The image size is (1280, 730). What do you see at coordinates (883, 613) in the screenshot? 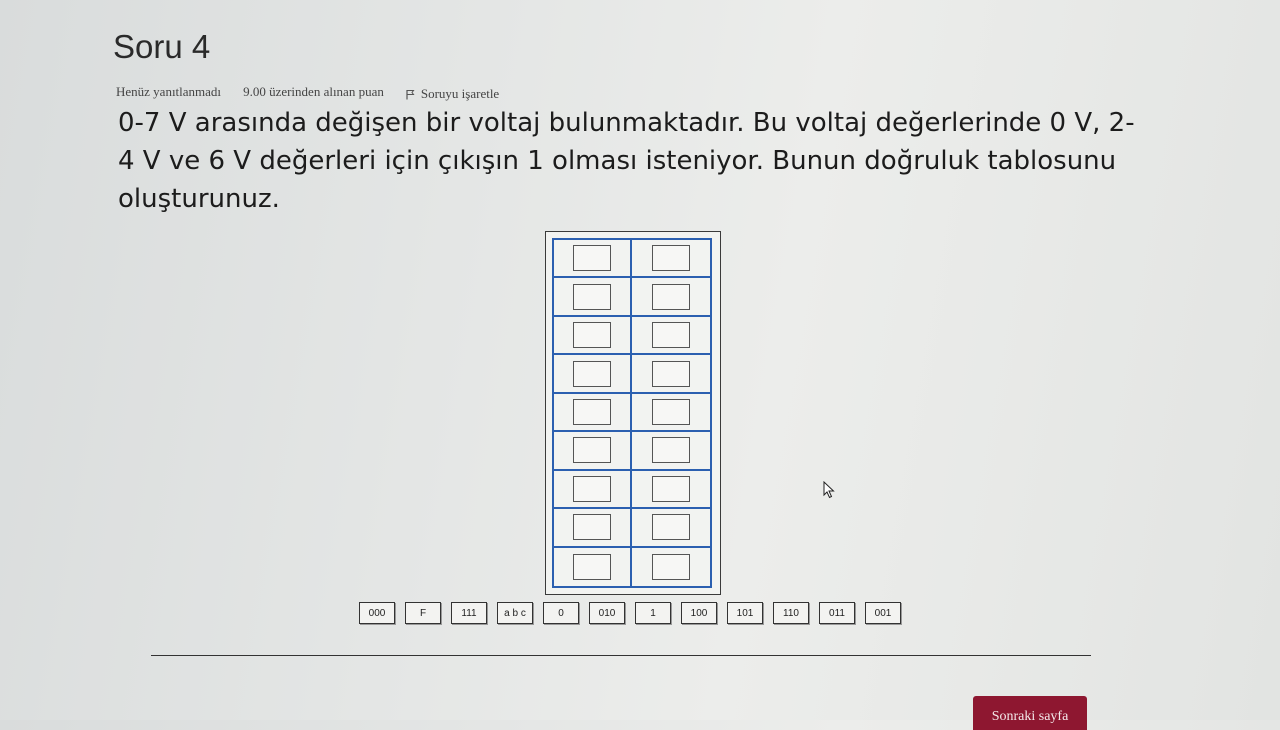
I see `draggable-chip: 001` at bounding box center [883, 613].